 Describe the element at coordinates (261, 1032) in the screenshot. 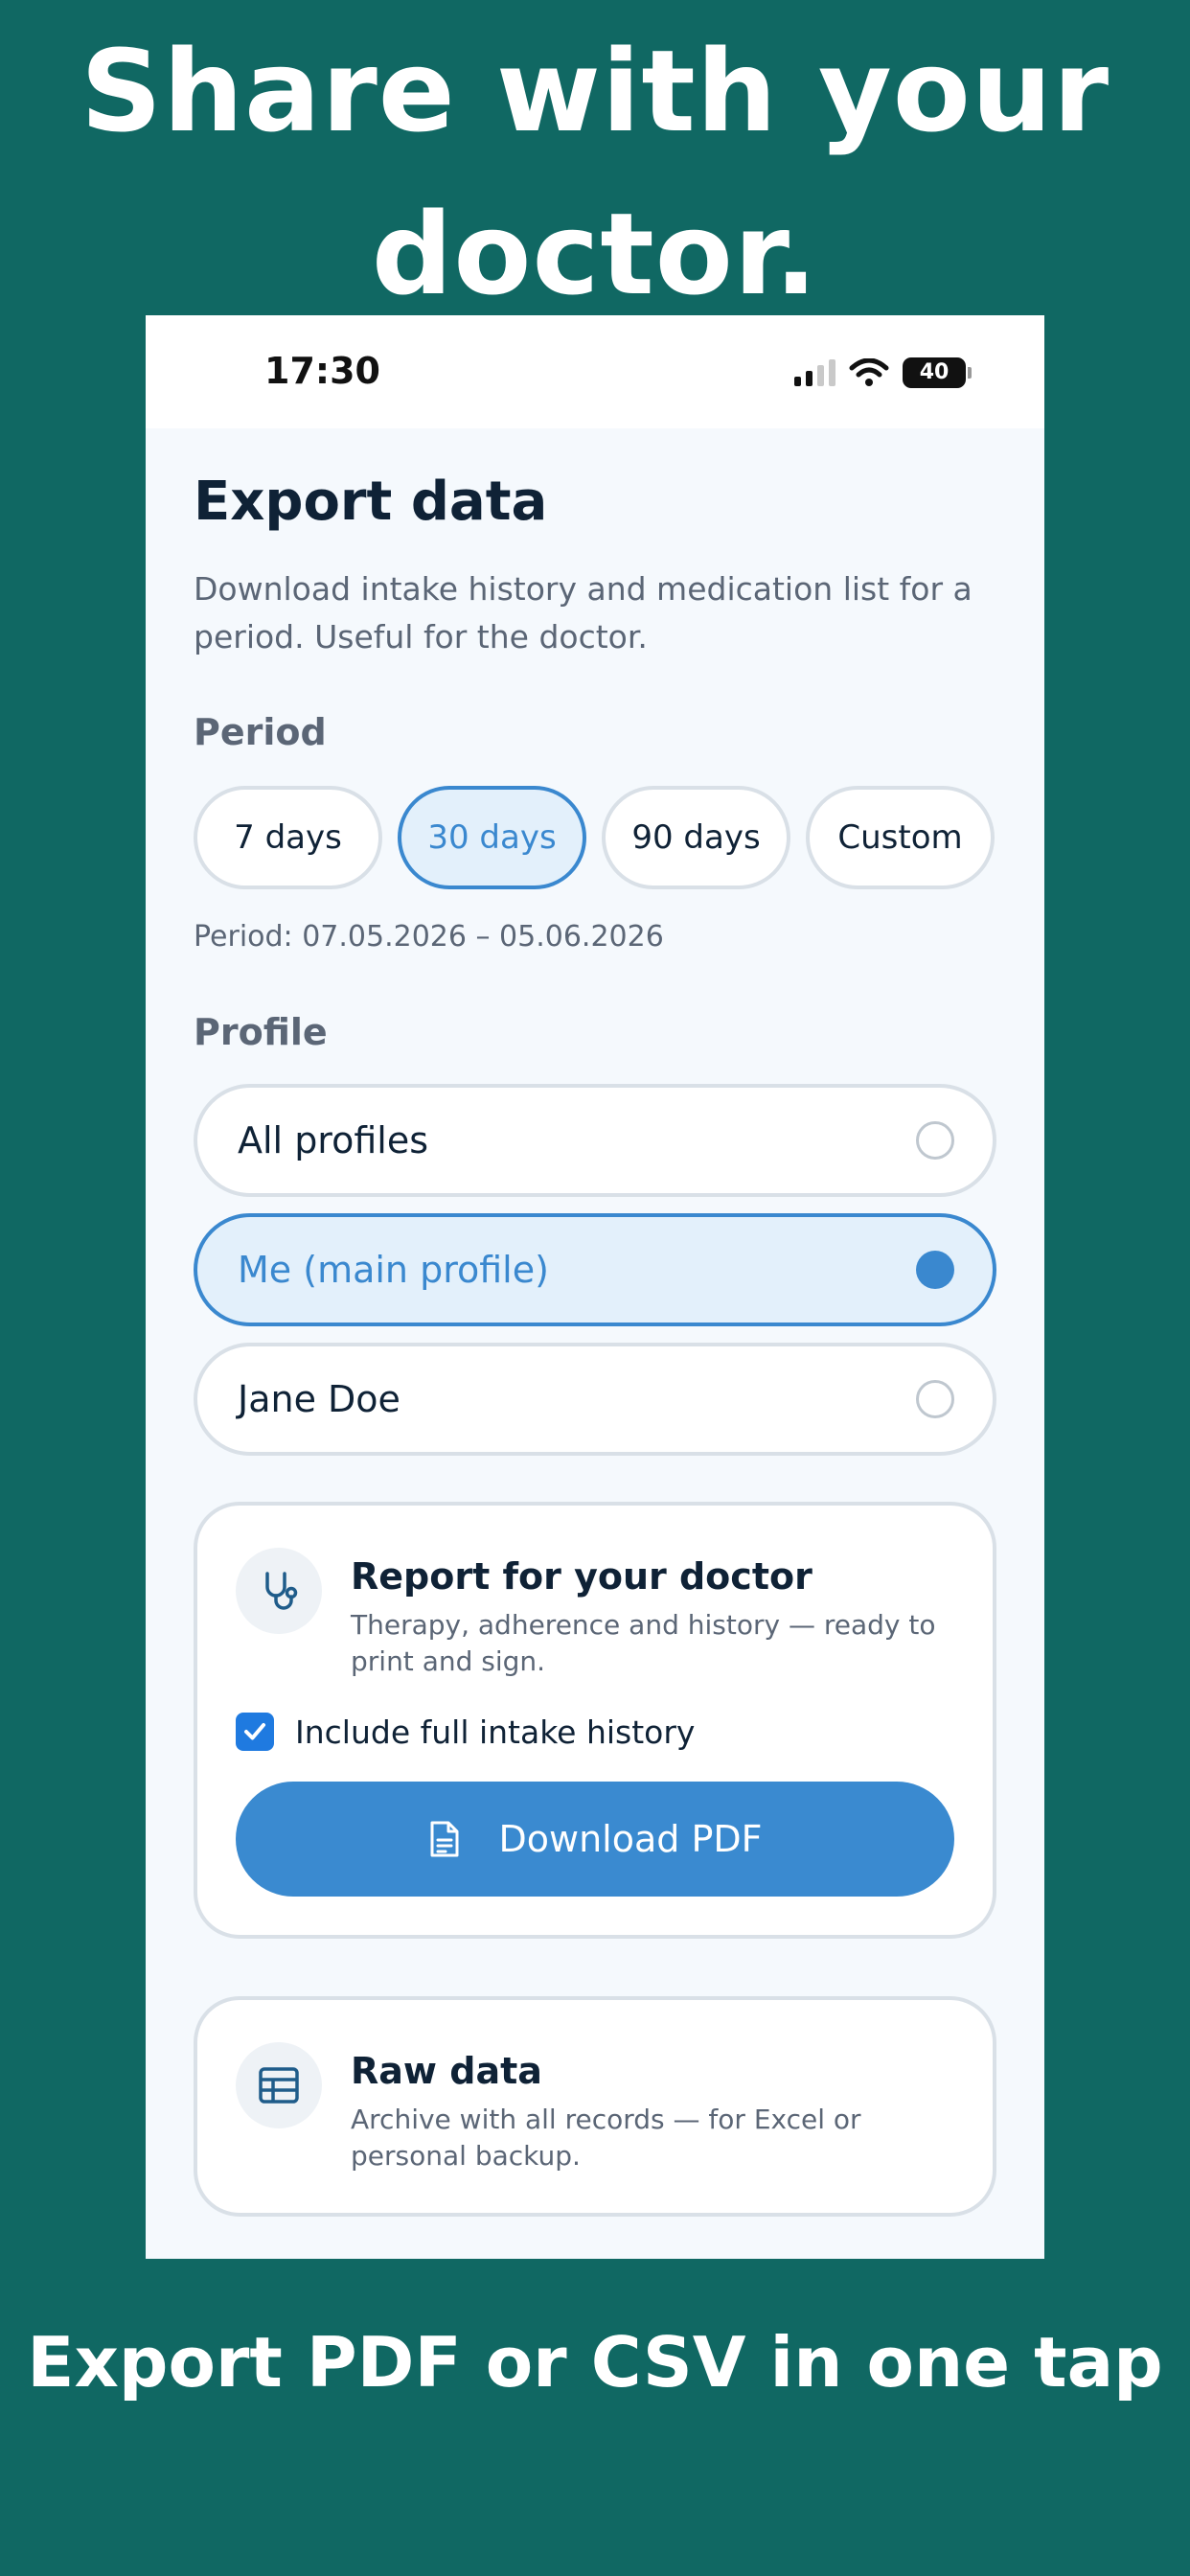

I see `profile-label: Profile` at that location.